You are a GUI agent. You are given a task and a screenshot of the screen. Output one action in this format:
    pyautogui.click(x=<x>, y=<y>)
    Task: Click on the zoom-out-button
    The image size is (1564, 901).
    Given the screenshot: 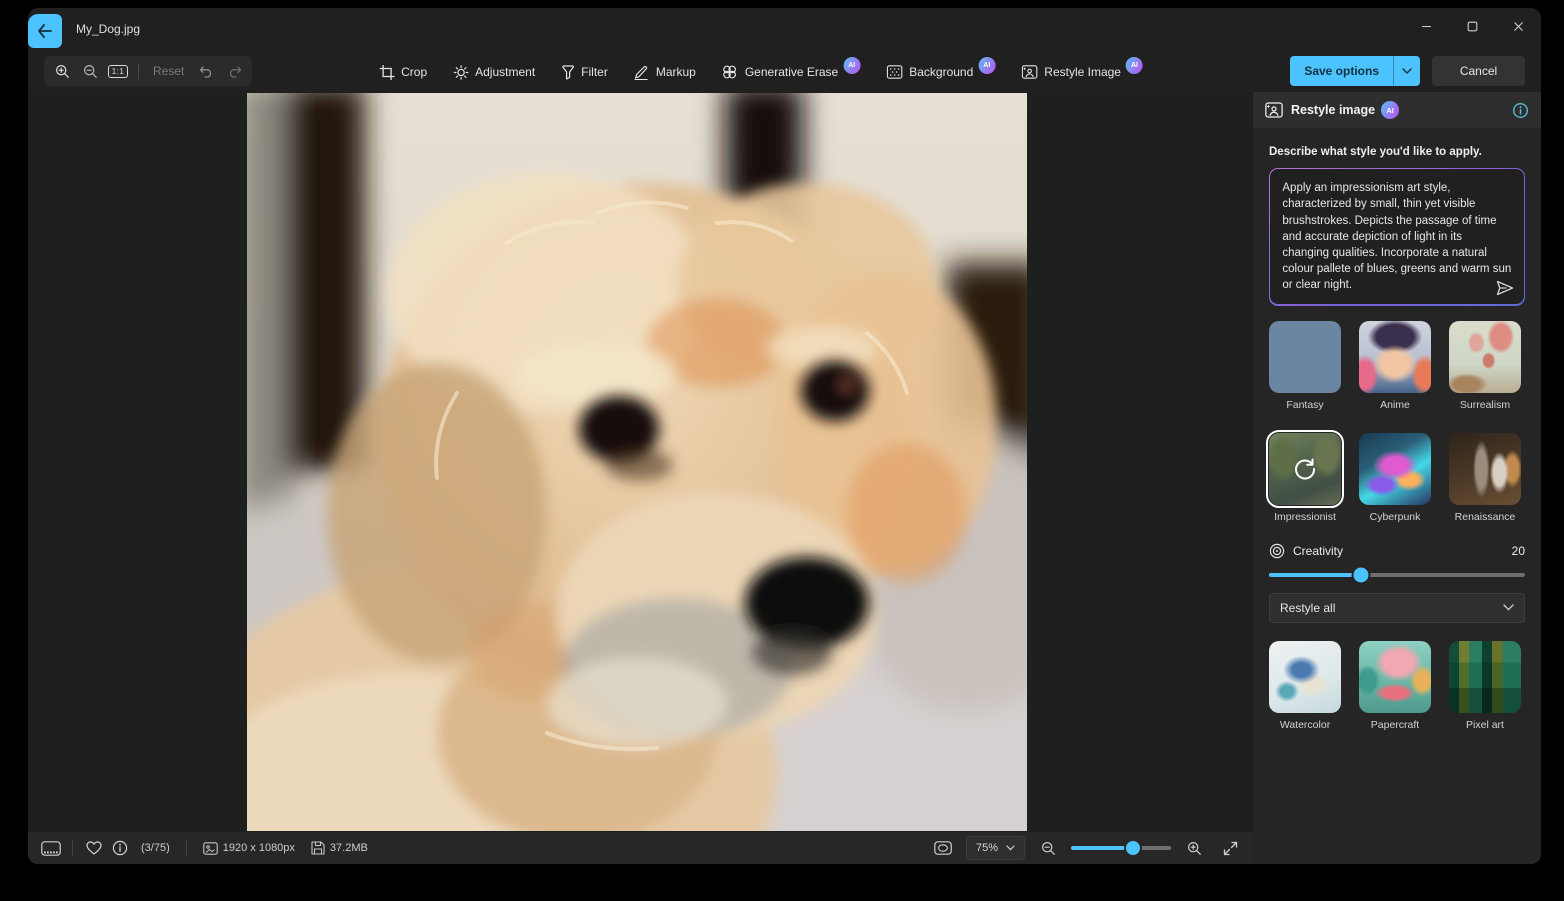 What is the action you would take?
    pyautogui.click(x=90, y=71)
    